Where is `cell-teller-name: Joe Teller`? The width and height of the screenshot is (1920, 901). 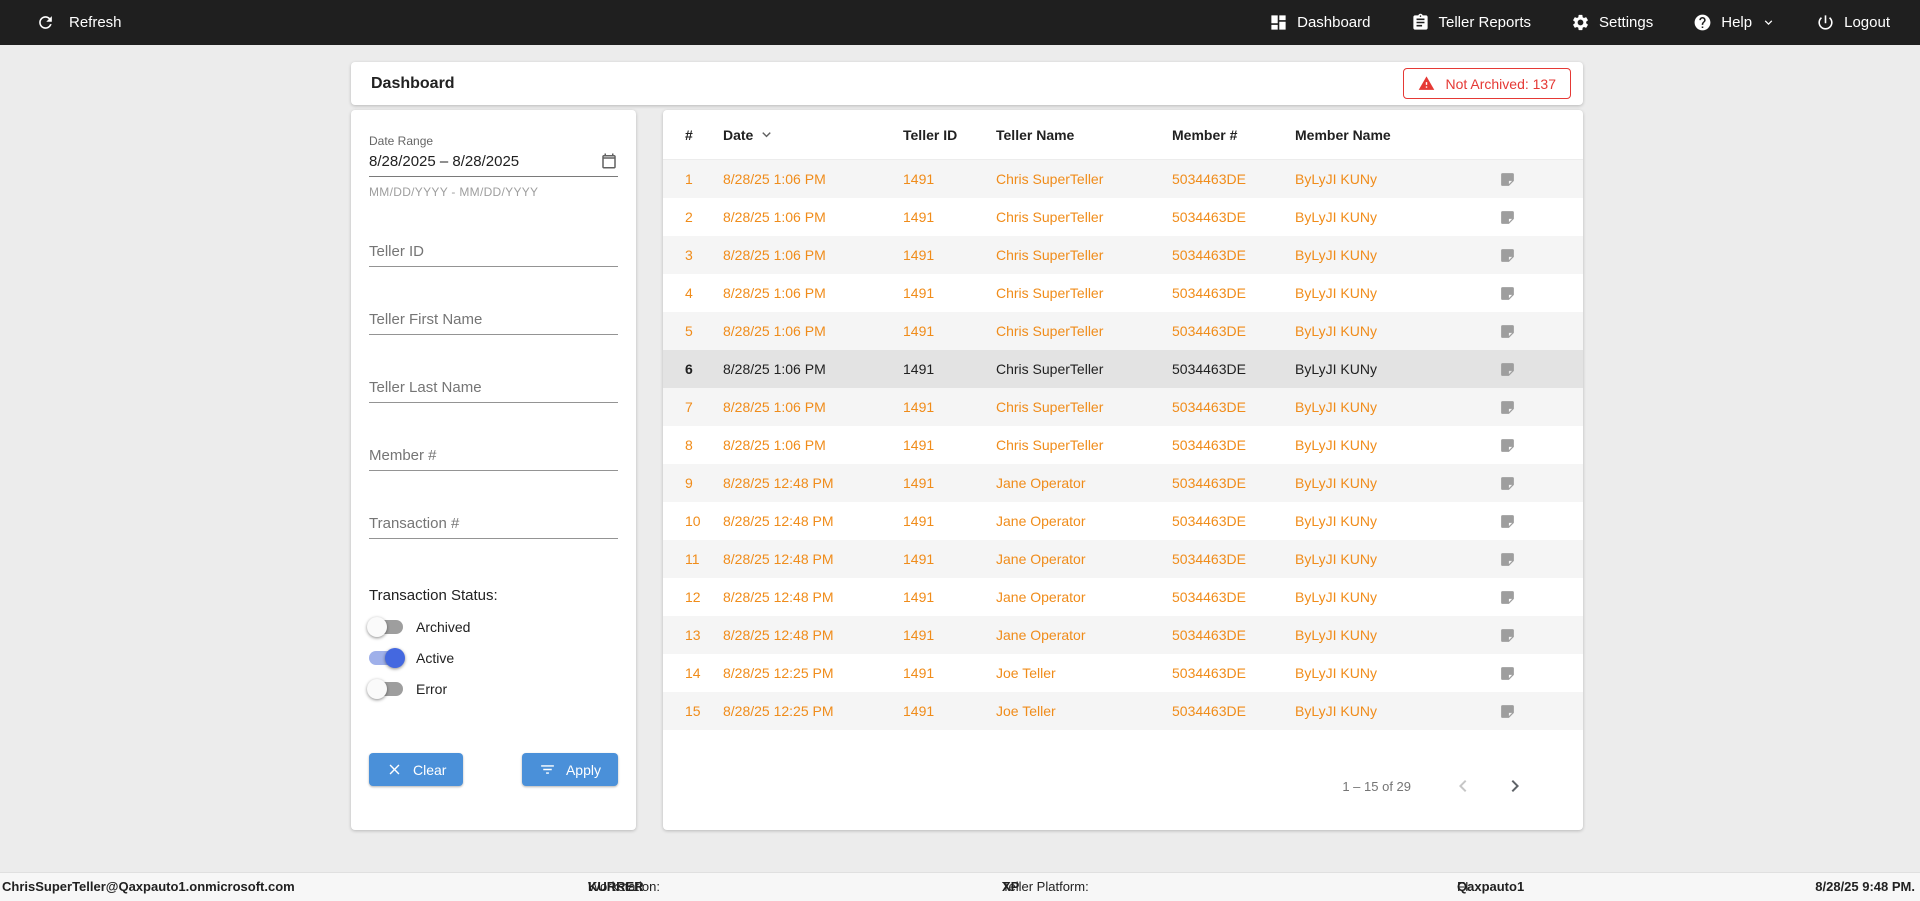 cell-teller-name: Joe Teller is located at coordinates (1026, 711).